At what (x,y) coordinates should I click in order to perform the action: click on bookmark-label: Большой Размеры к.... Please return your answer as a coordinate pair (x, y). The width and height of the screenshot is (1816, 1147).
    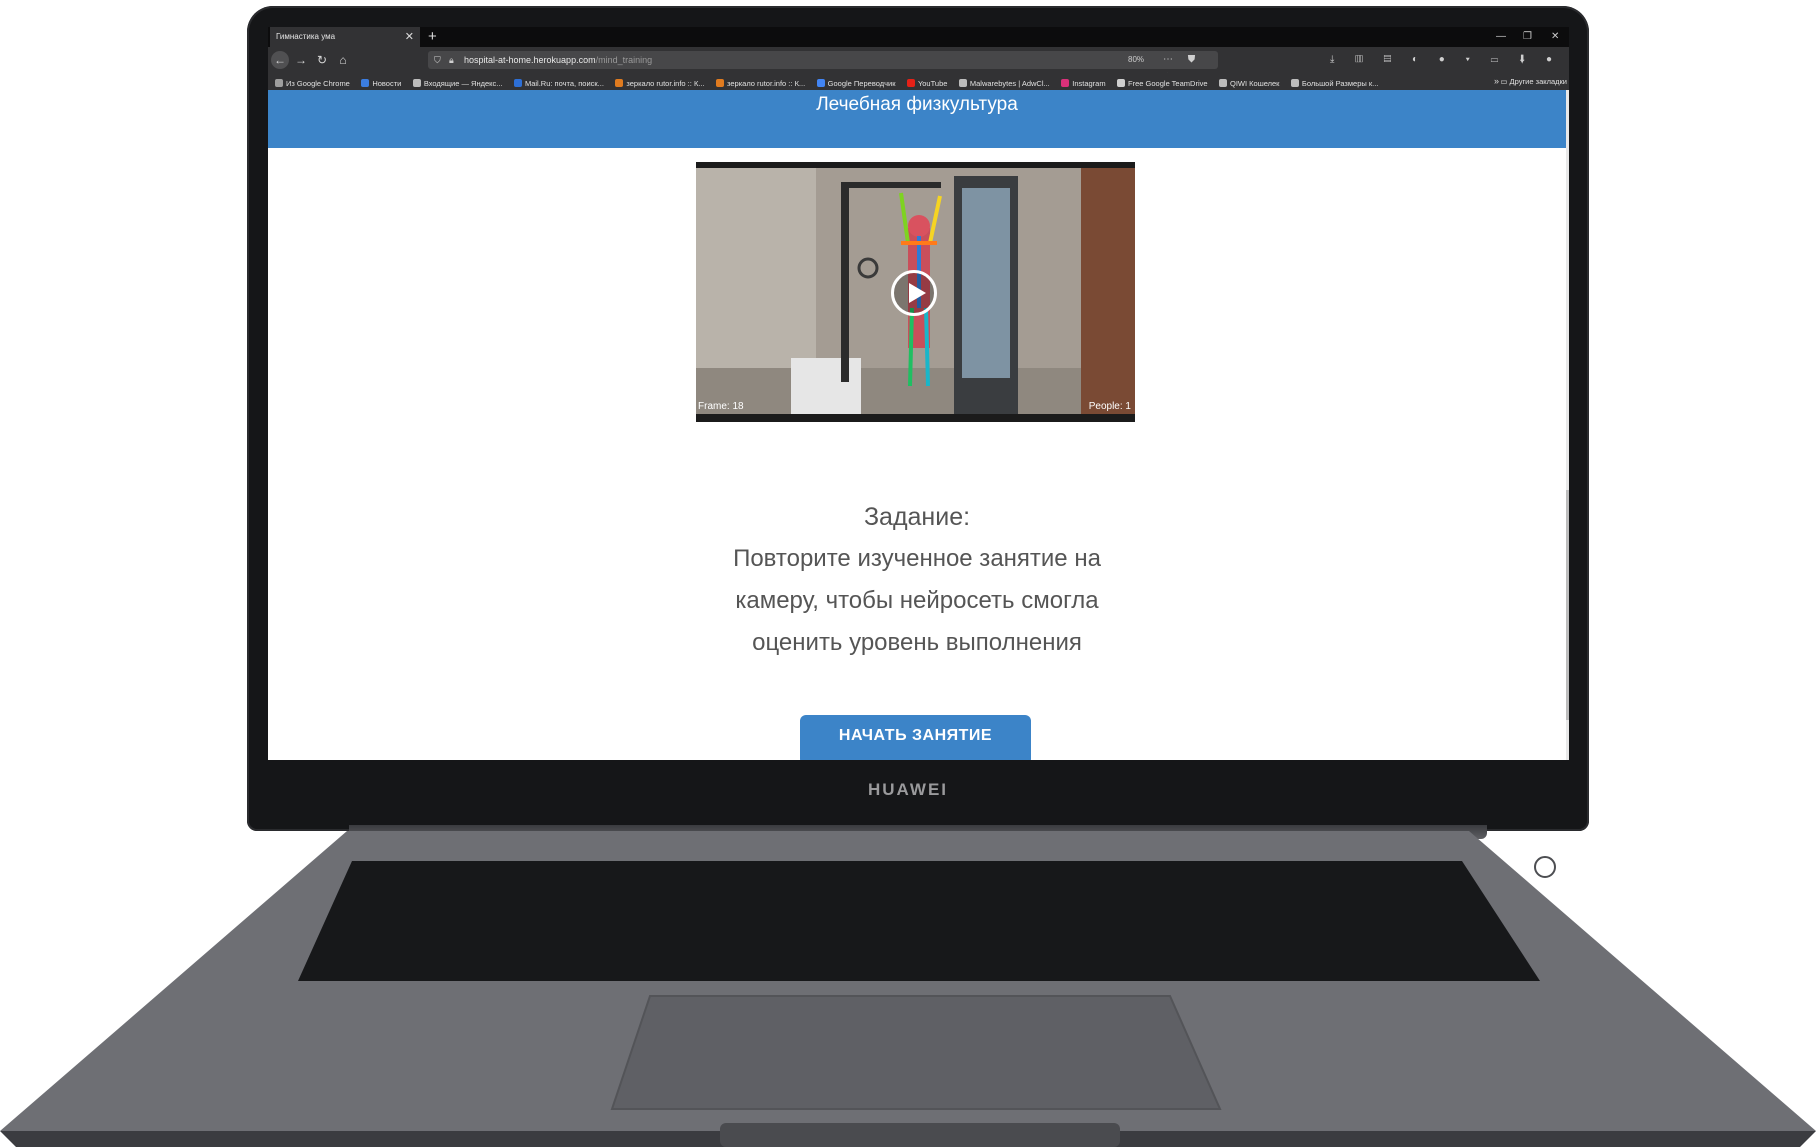
    Looking at the image, I should click on (1340, 83).